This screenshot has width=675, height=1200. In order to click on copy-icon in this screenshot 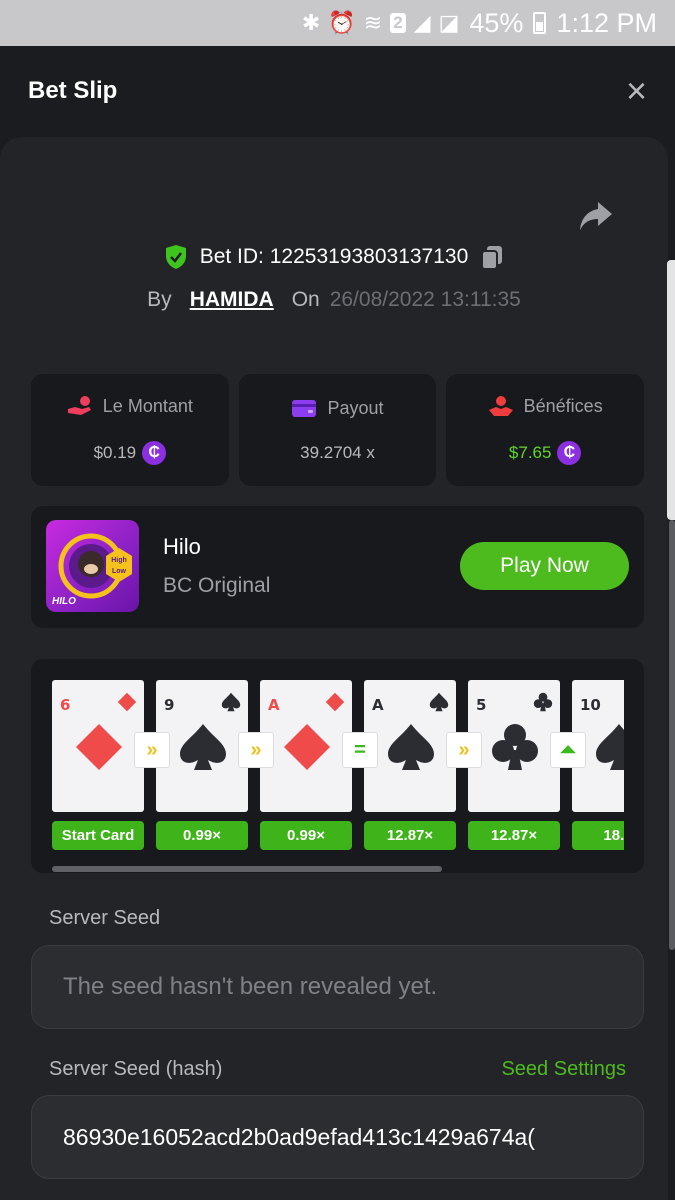, I will do `click(492, 257)`.